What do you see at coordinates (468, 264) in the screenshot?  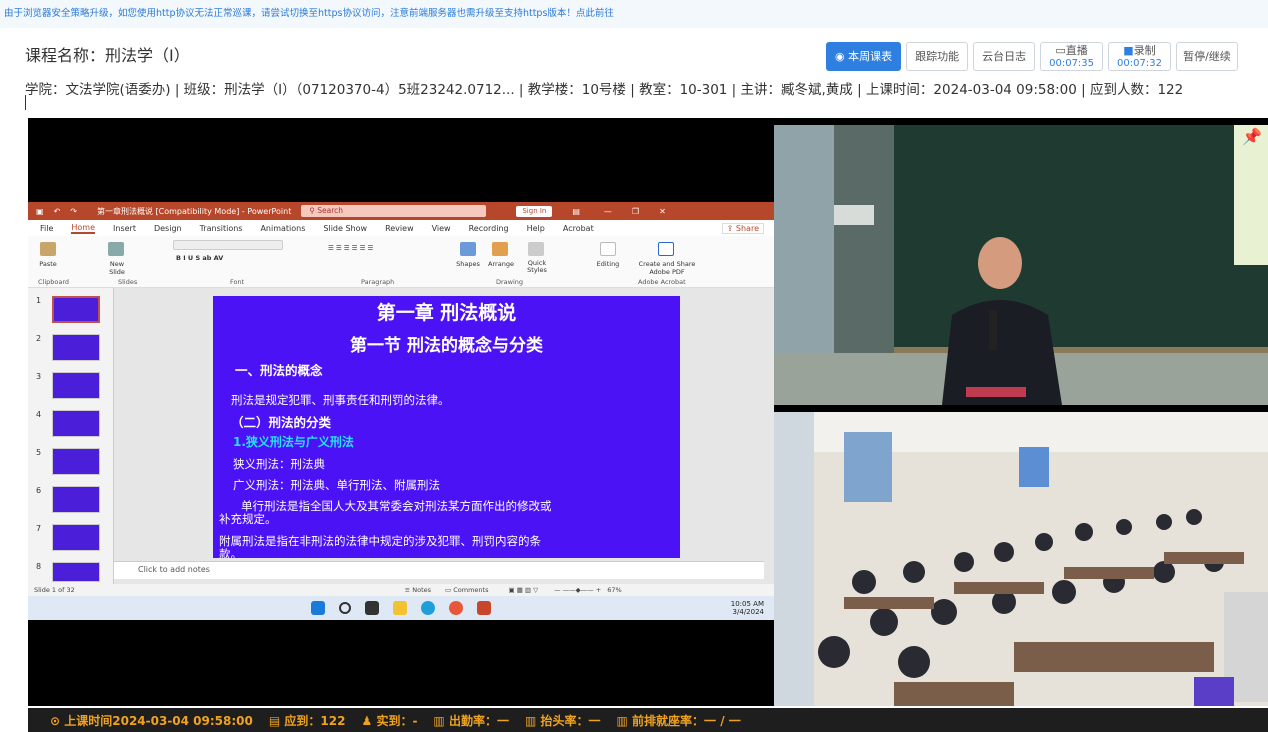 I see `shapes-label: Shapes` at bounding box center [468, 264].